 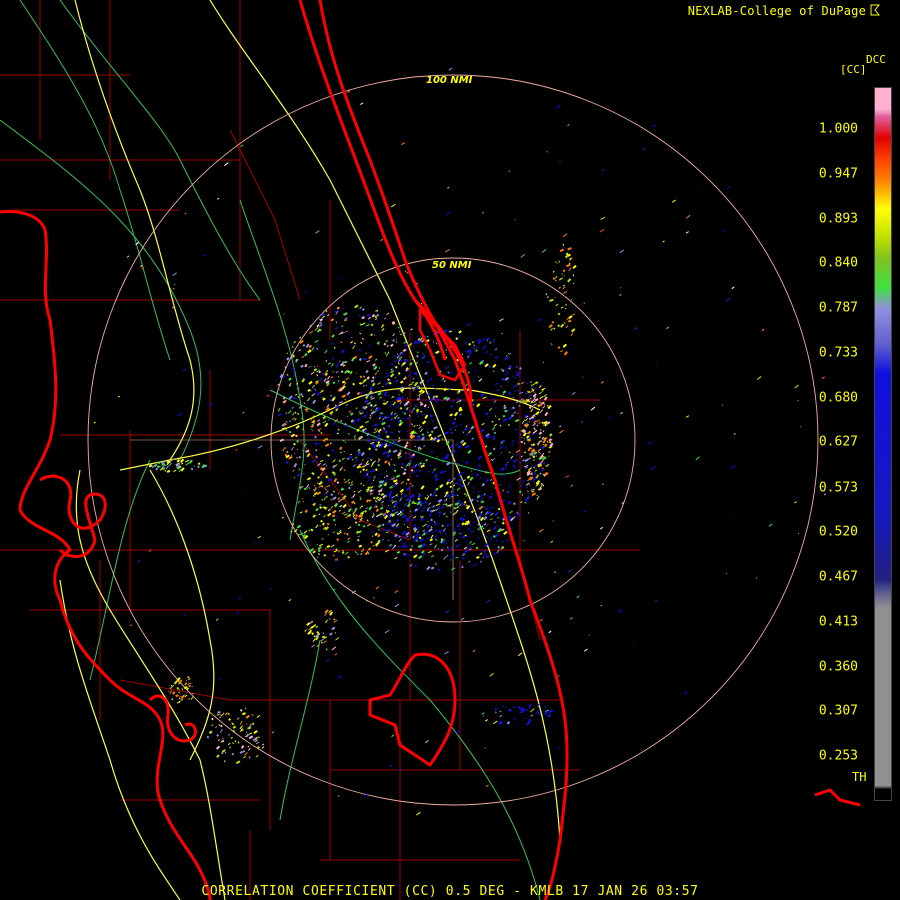 I want to click on ring-label-50-nmi: 50 NMI, so click(x=452, y=265).